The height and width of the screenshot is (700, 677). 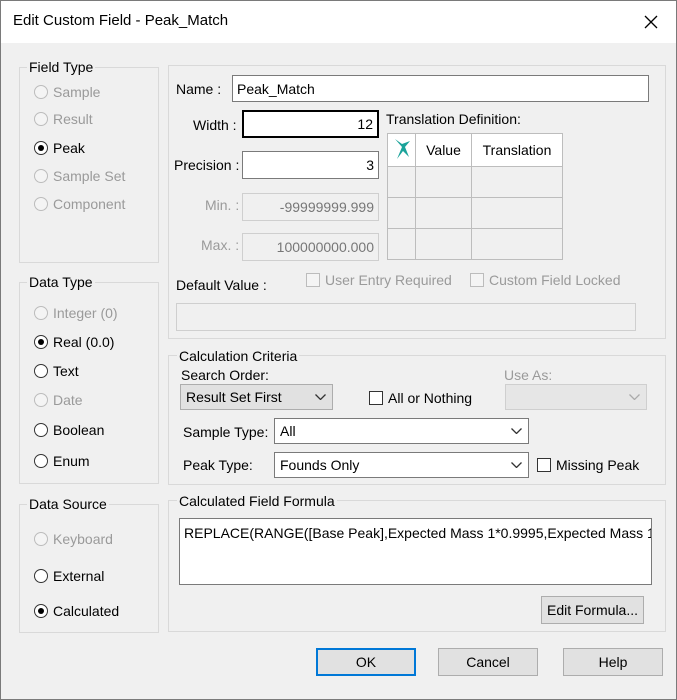 I want to click on radio-data-type-real: Real (0.0), so click(x=74, y=342).